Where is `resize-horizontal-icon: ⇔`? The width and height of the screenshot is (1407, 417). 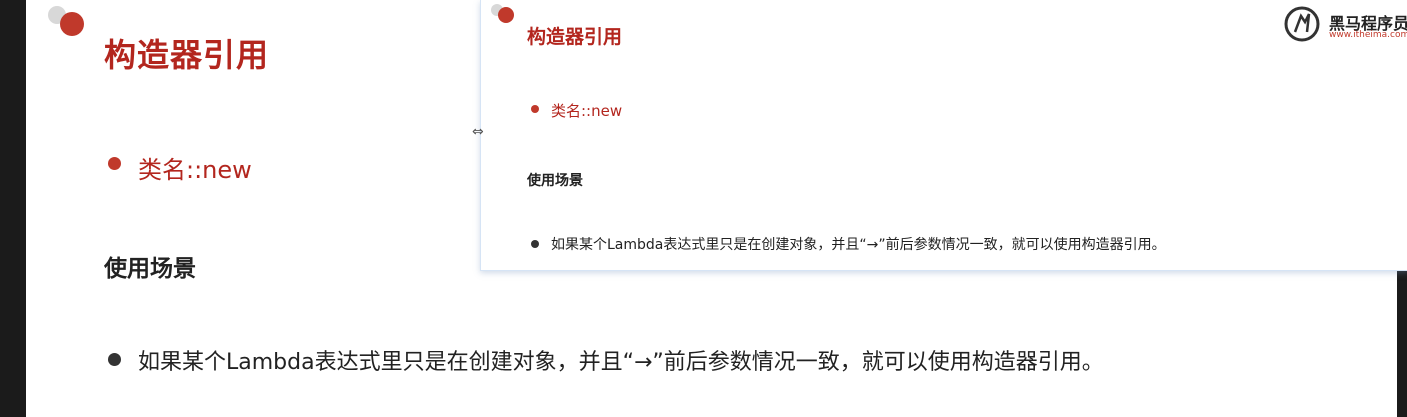
resize-horizontal-icon: ⇔ is located at coordinates (478, 132).